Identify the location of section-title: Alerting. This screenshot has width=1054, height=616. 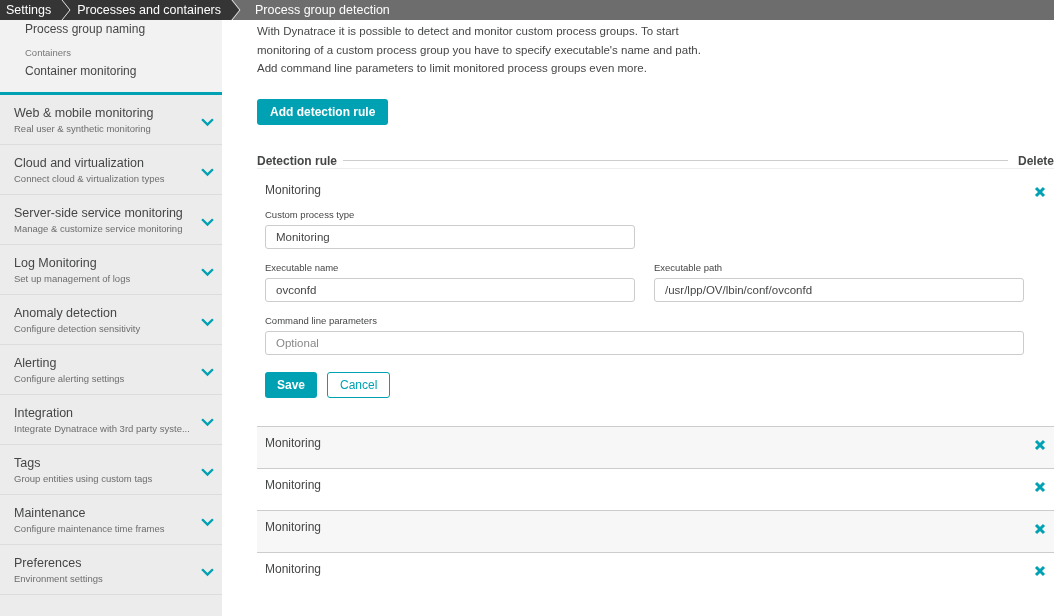
(36, 362).